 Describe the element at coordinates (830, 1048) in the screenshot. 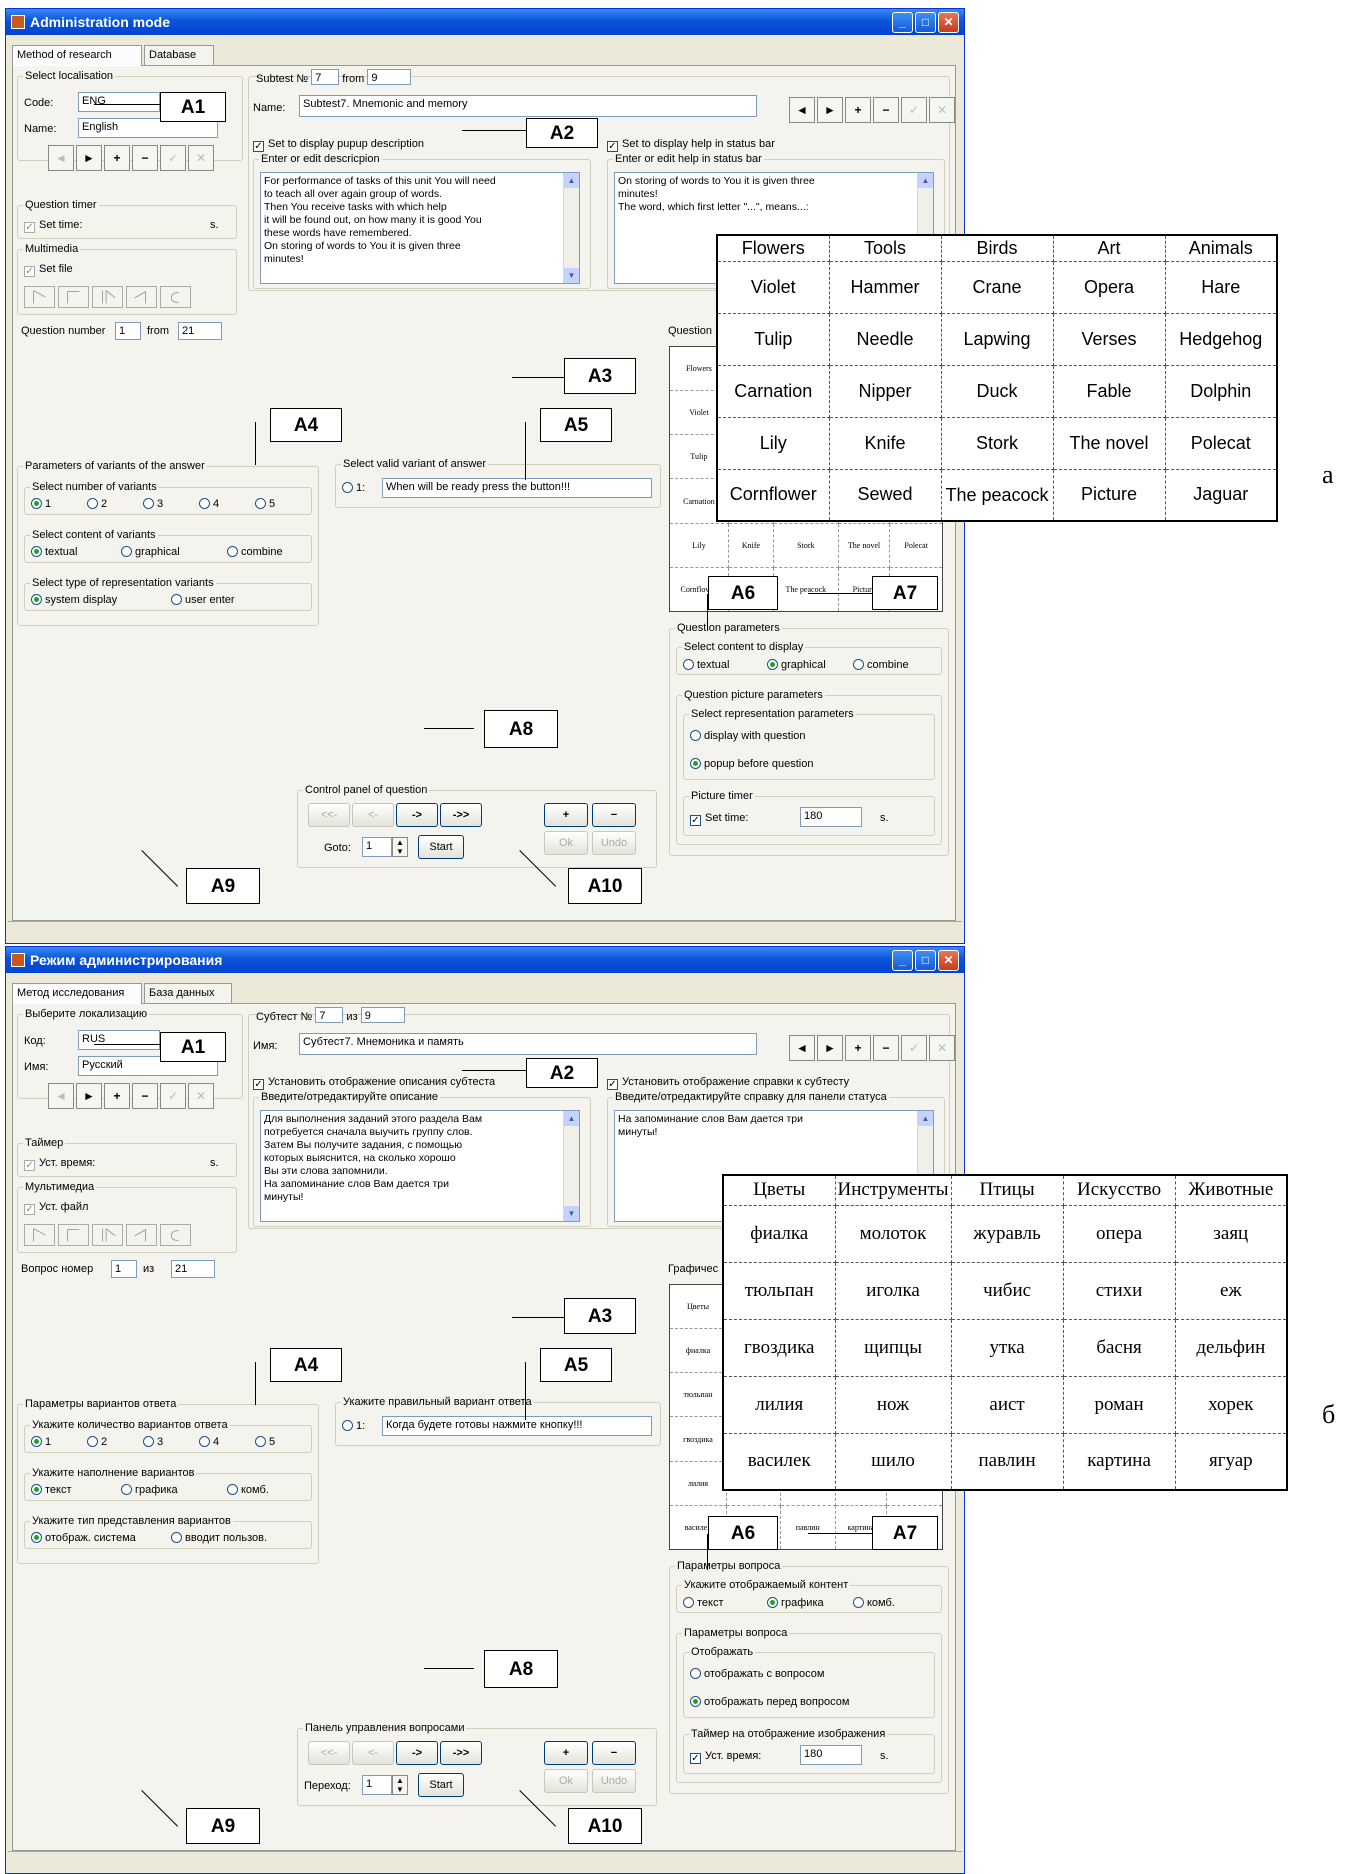

I see `subtest-next-button: ►` at that location.